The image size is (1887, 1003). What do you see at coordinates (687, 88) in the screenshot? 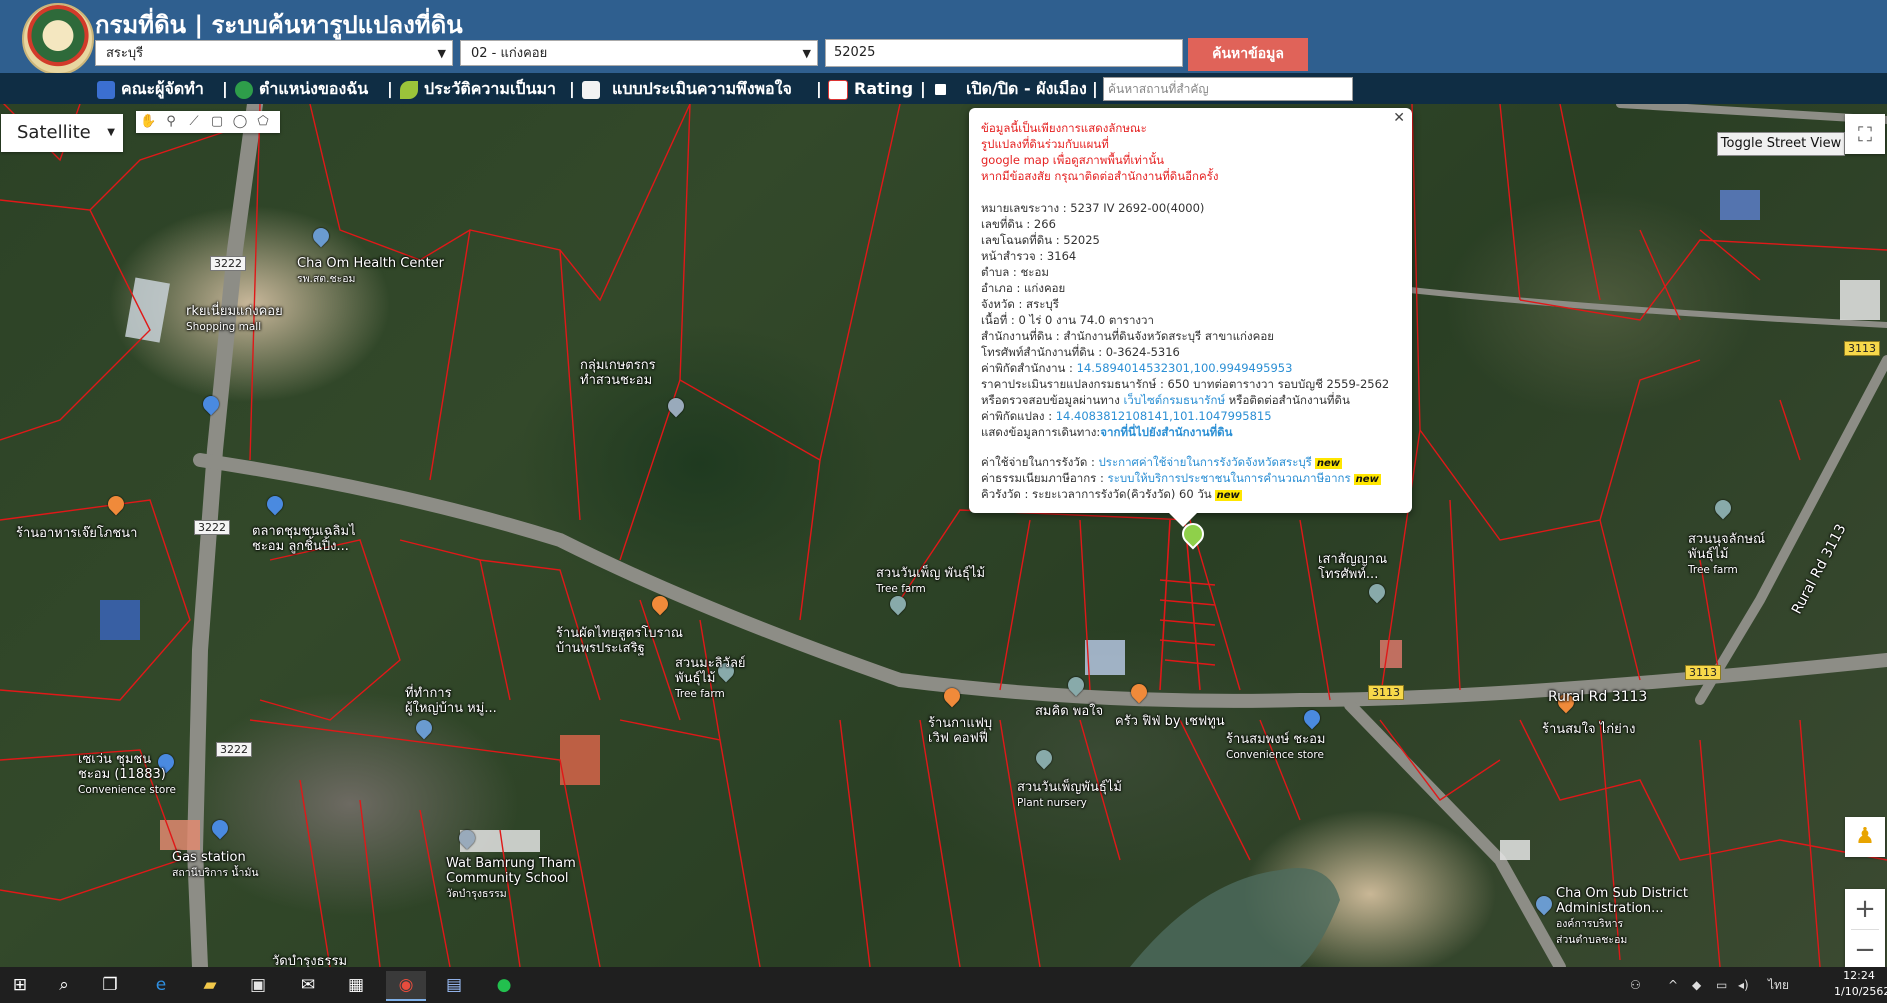
I see `nav-survey: แบบประเมินความพึงพอใจ` at bounding box center [687, 88].